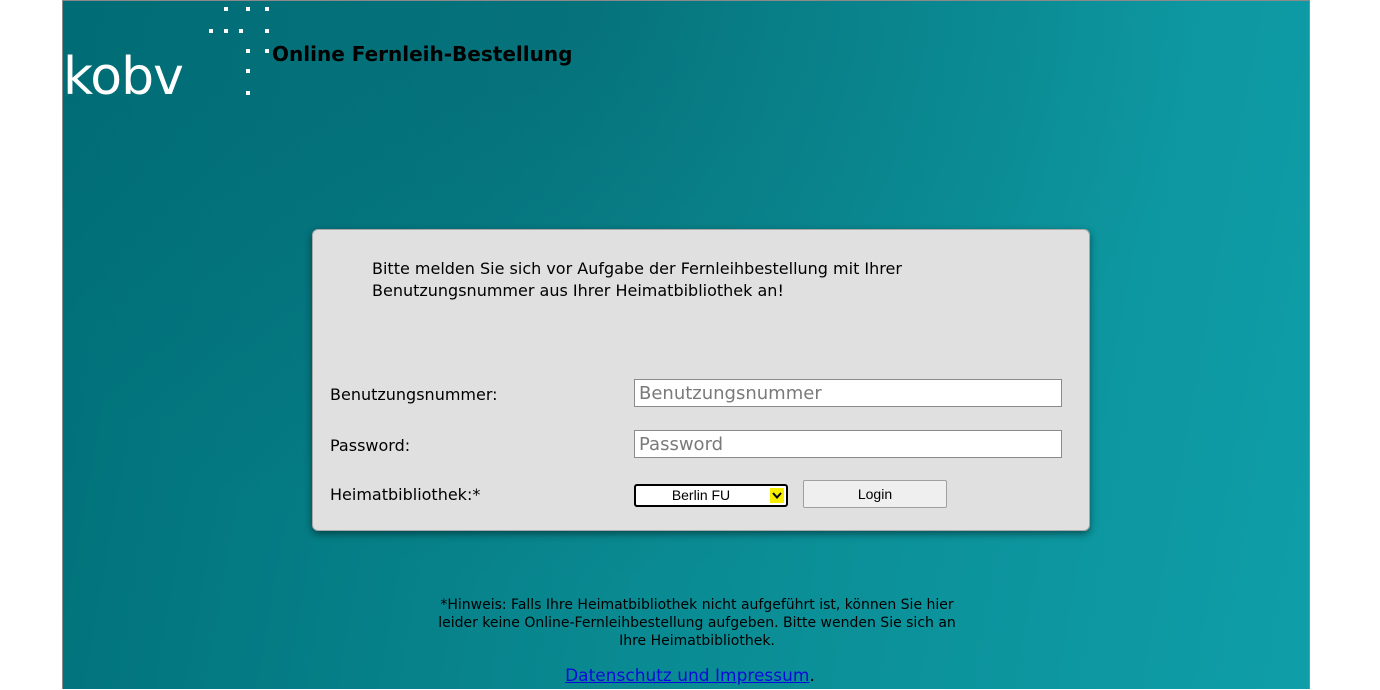 Image resolution: width=1380 pixels, height=690 pixels. What do you see at coordinates (875, 494) in the screenshot?
I see `login-button: Login` at bounding box center [875, 494].